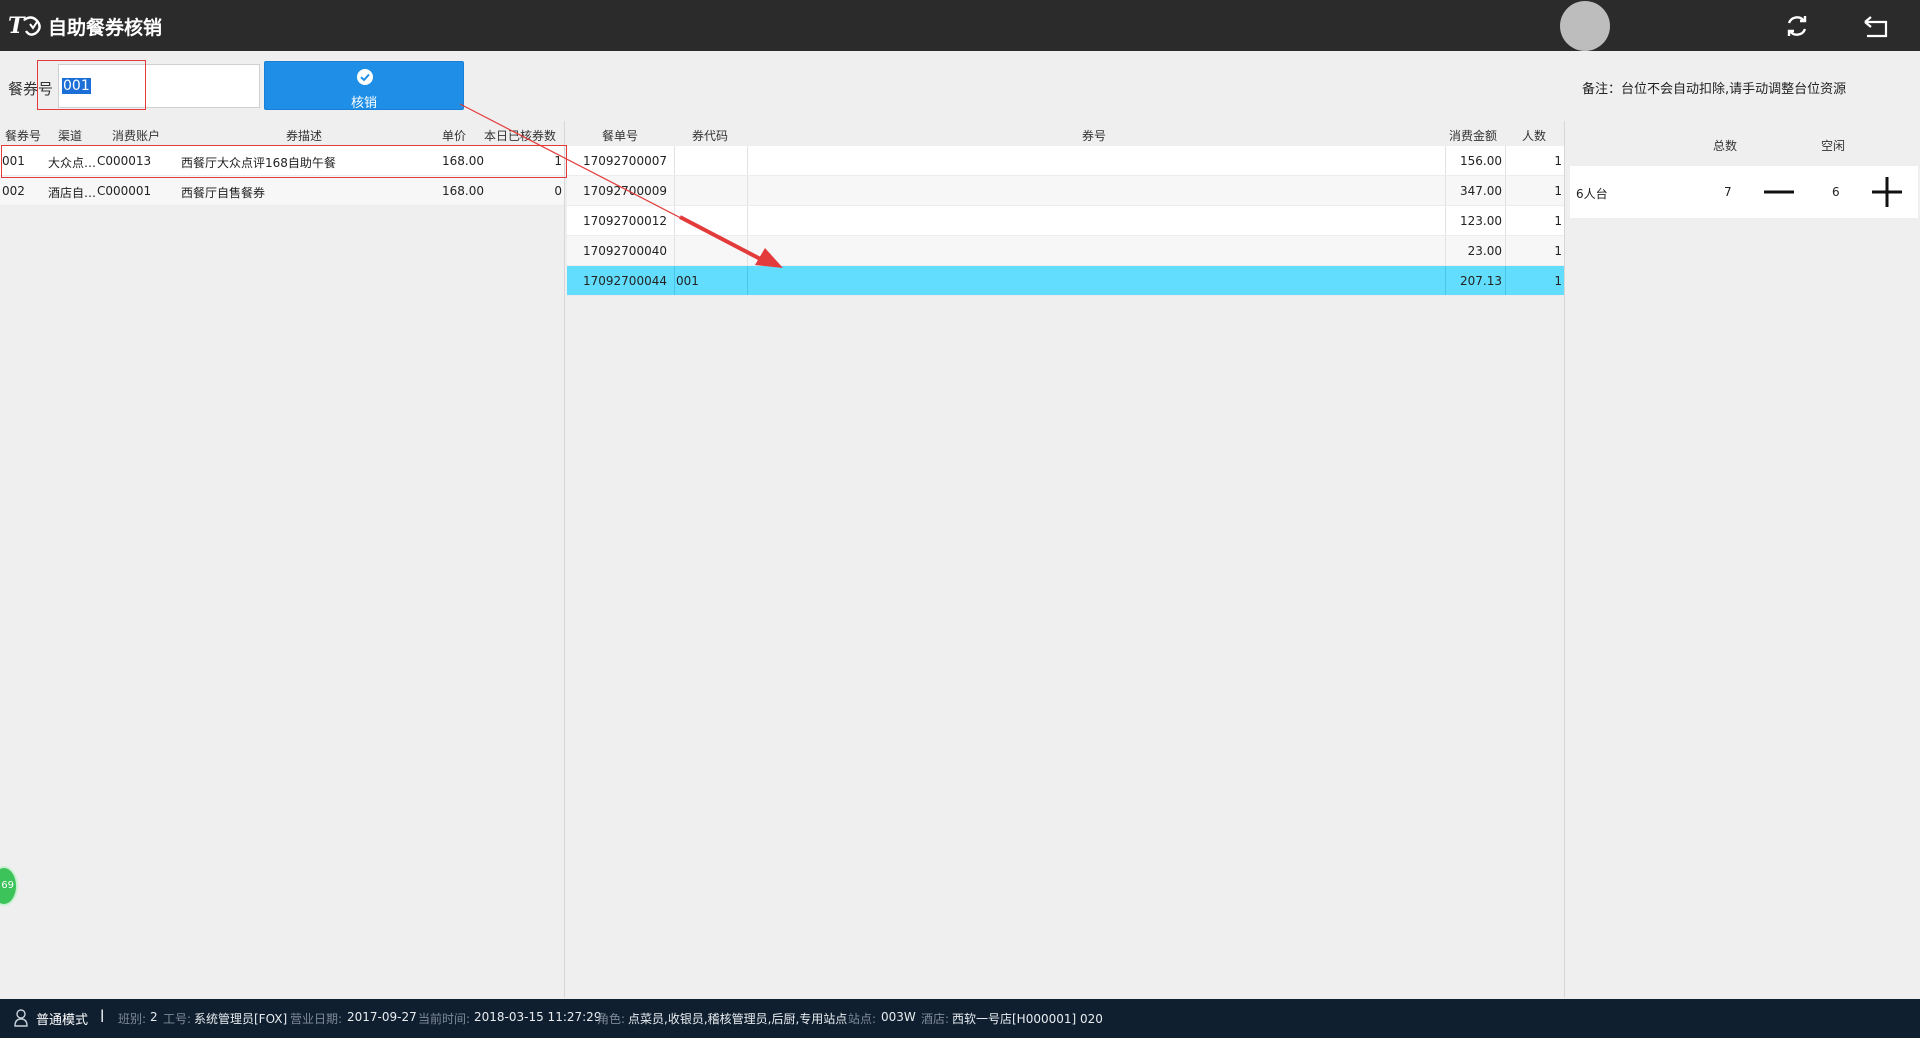 This screenshot has width=1920, height=1038. What do you see at coordinates (1779, 192) in the screenshot?
I see `minus-icon` at bounding box center [1779, 192].